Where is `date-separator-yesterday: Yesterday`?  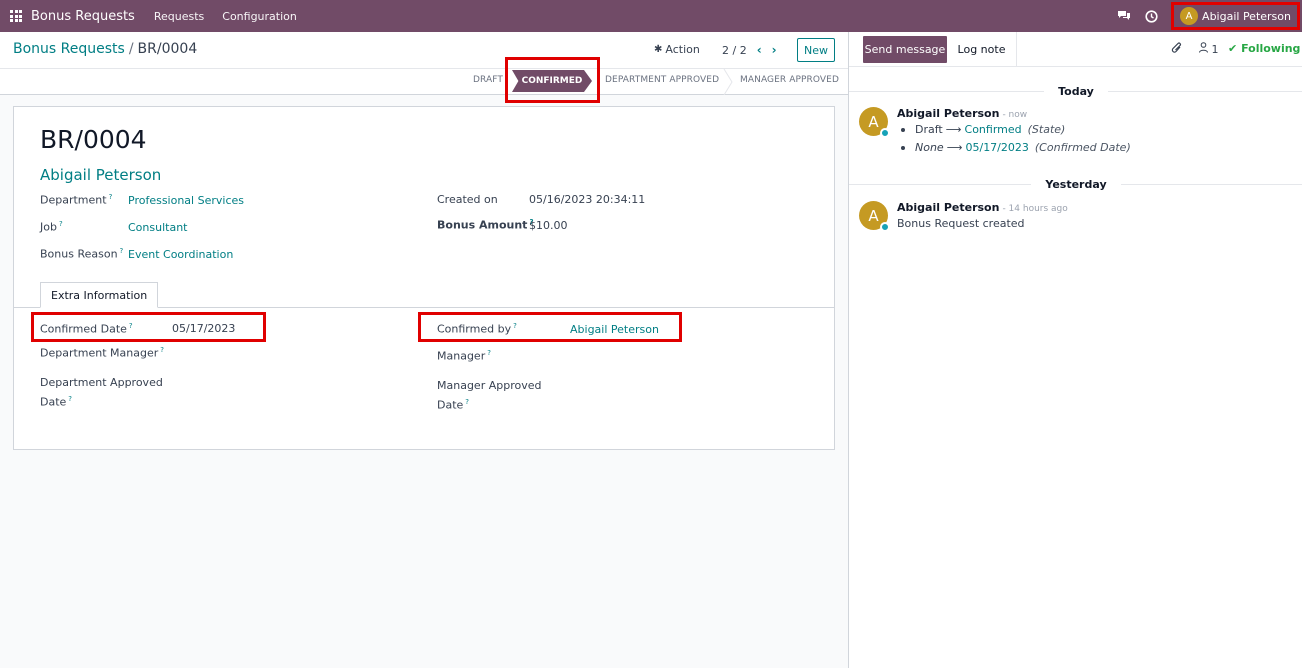
date-separator-yesterday: Yesterday is located at coordinates (1075, 184).